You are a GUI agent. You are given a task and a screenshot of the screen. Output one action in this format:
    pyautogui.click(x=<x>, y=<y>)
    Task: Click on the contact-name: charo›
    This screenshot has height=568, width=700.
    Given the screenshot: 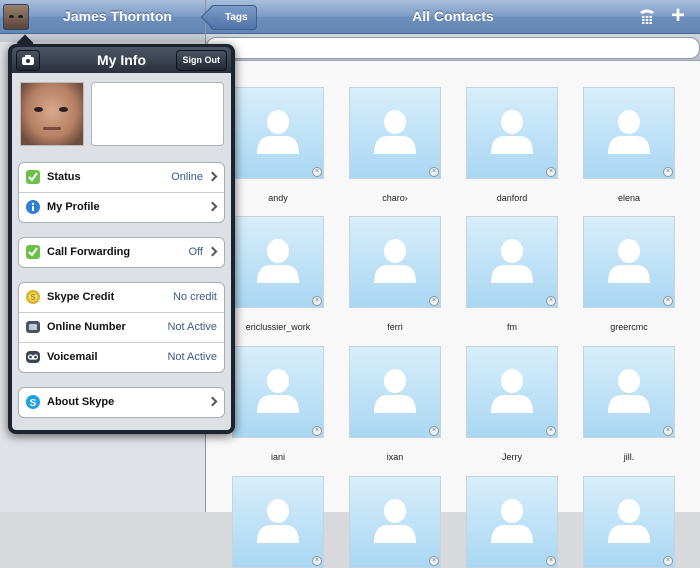 What is the action you would take?
    pyautogui.click(x=395, y=198)
    